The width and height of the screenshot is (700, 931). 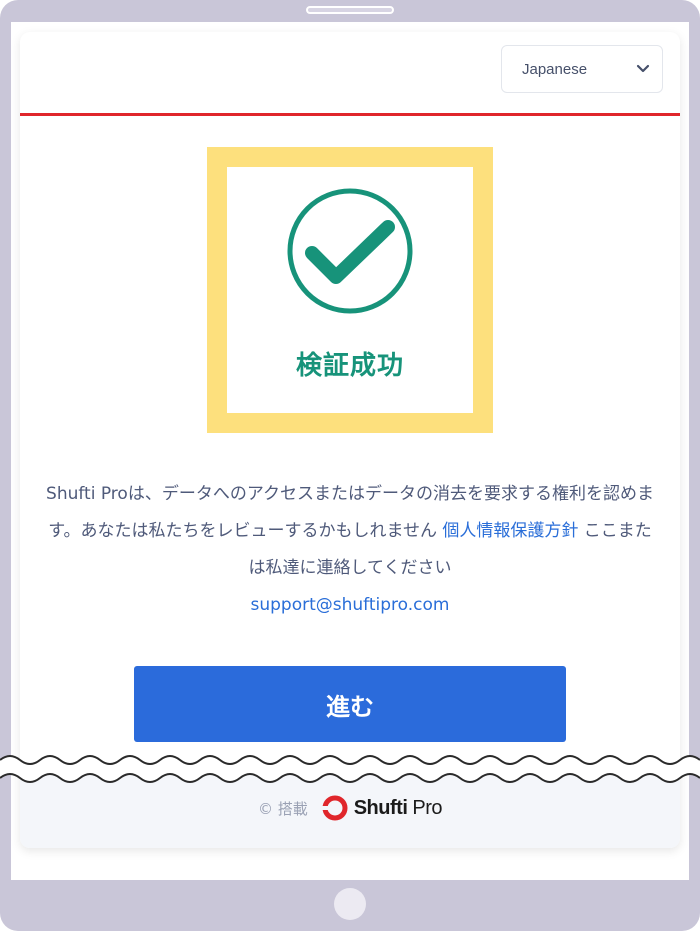 I want to click on speaker-slot, so click(x=350, y=10).